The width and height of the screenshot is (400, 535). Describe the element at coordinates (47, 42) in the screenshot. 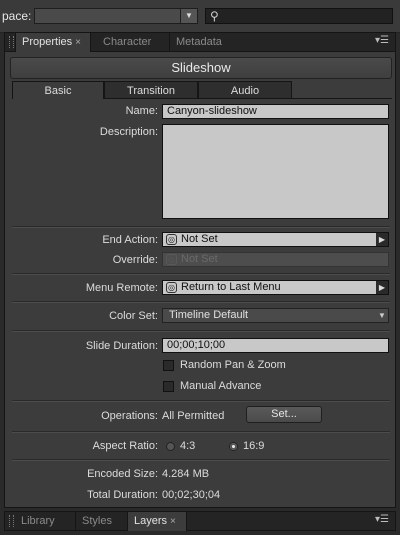

I see `tab-properties-label: Properties` at that location.